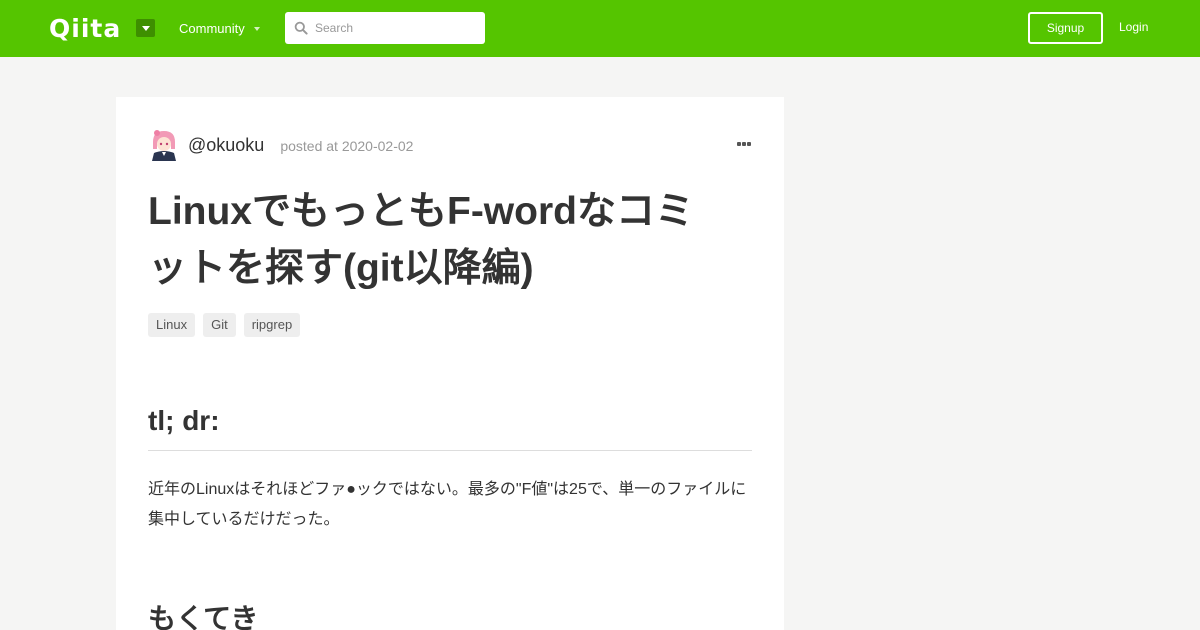  I want to click on service-menu-button, so click(145, 28).